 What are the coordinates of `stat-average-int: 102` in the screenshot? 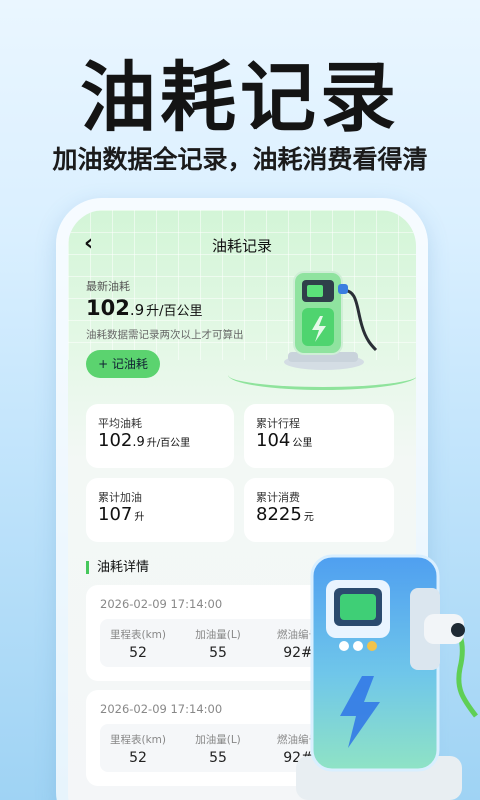 It's located at (115, 440).